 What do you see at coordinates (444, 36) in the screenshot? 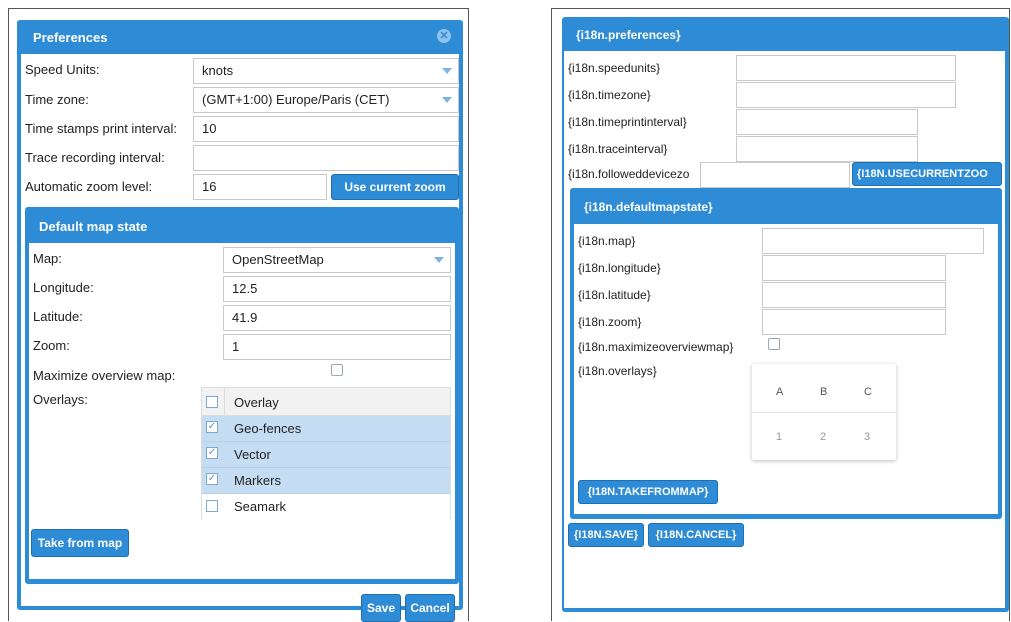
I see `close-icon: ✕` at bounding box center [444, 36].